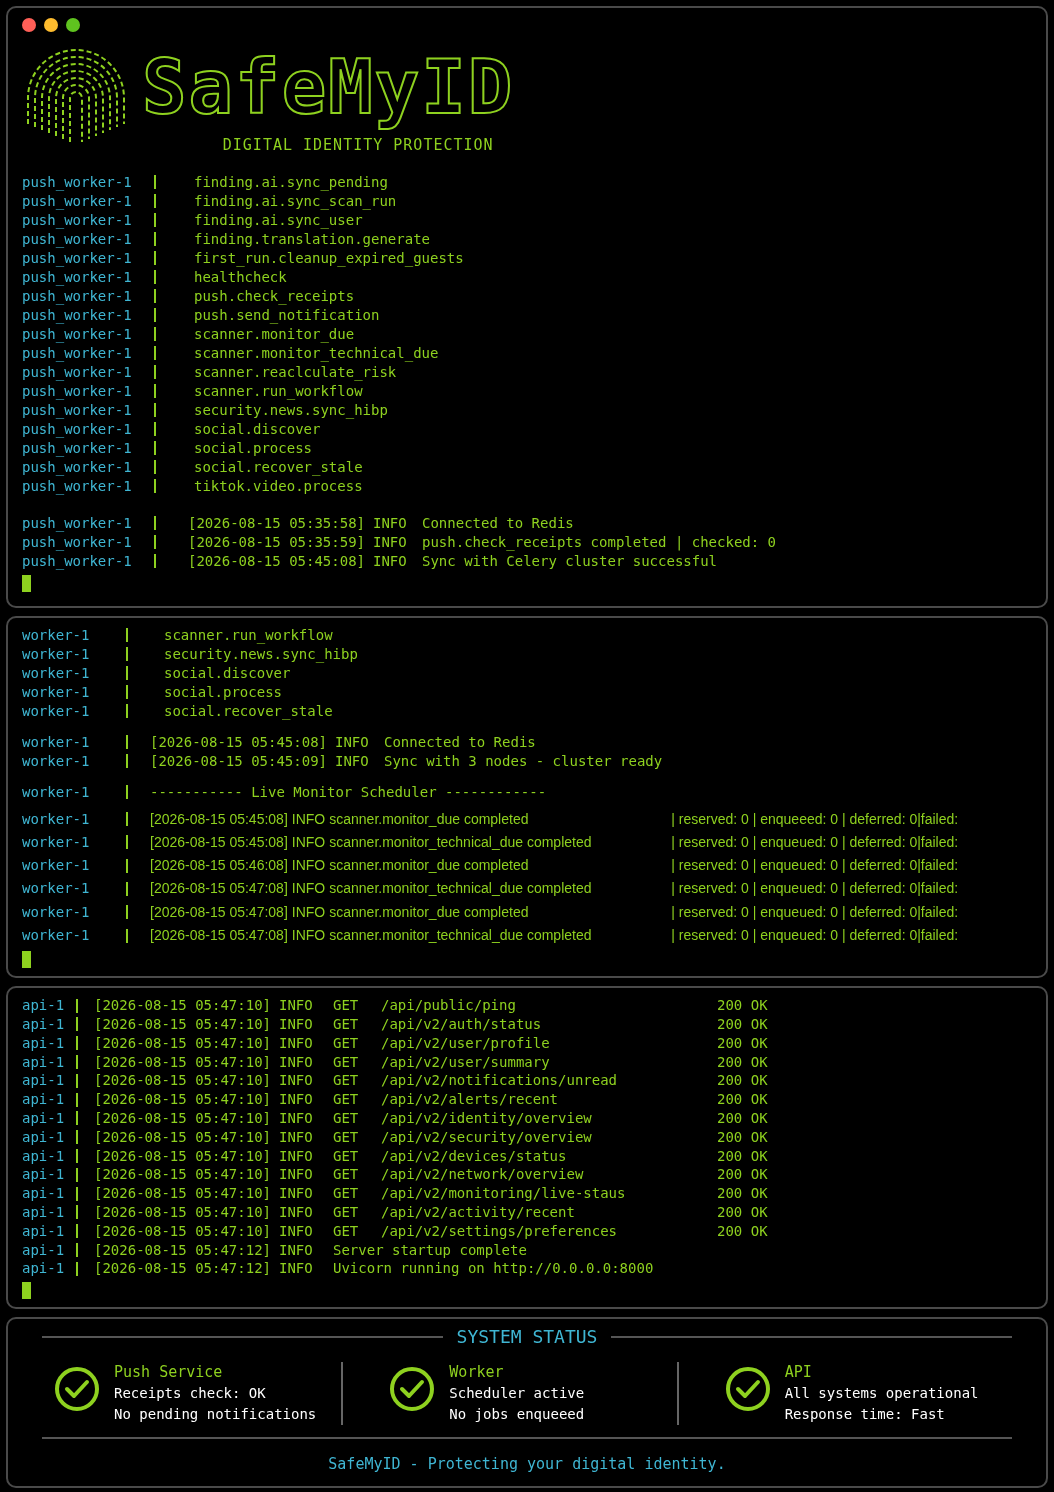  Describe the element at coordinates (316, 353) in the screenshot. I see `task-name: scanner.monitor_technical_due` at that location.